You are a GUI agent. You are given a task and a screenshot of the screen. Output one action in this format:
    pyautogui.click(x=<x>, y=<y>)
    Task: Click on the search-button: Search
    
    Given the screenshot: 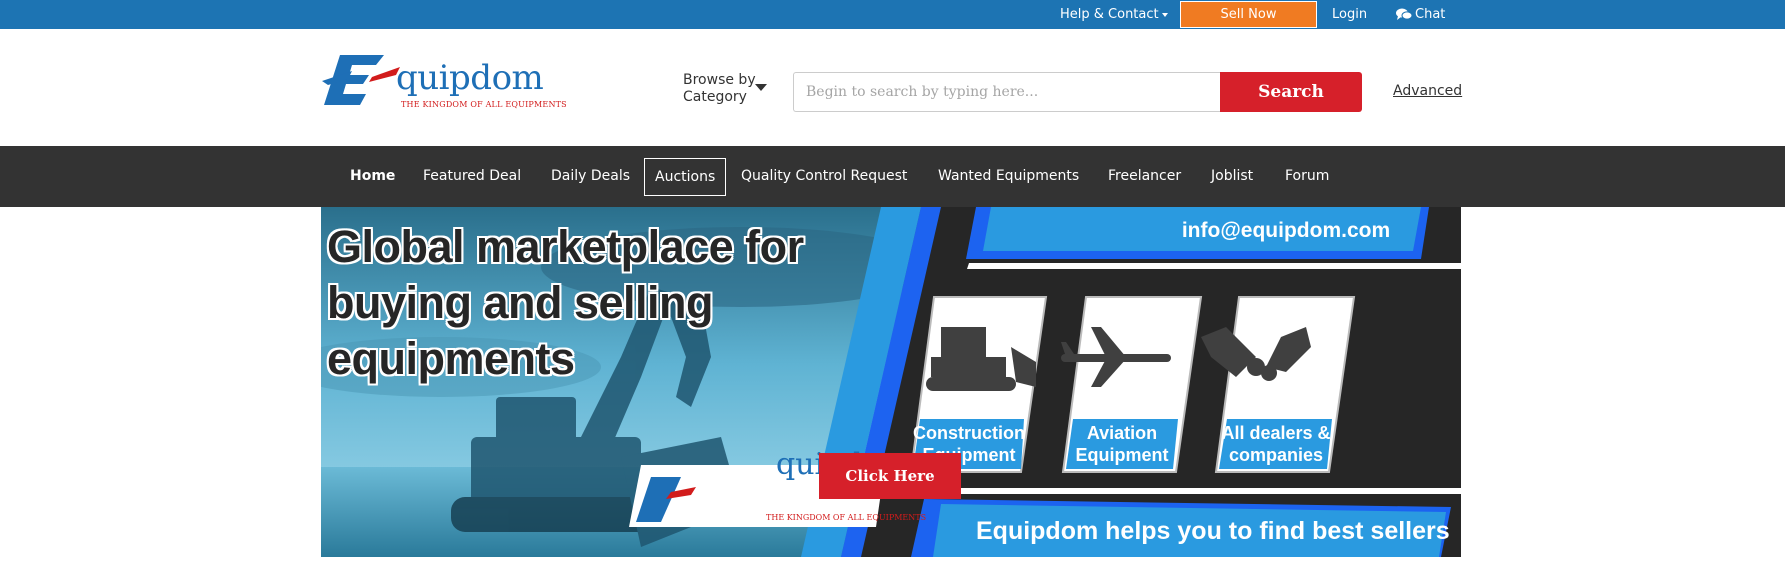 What is the action you would take?
    pyautogui.click(x=1291, y=92)
    